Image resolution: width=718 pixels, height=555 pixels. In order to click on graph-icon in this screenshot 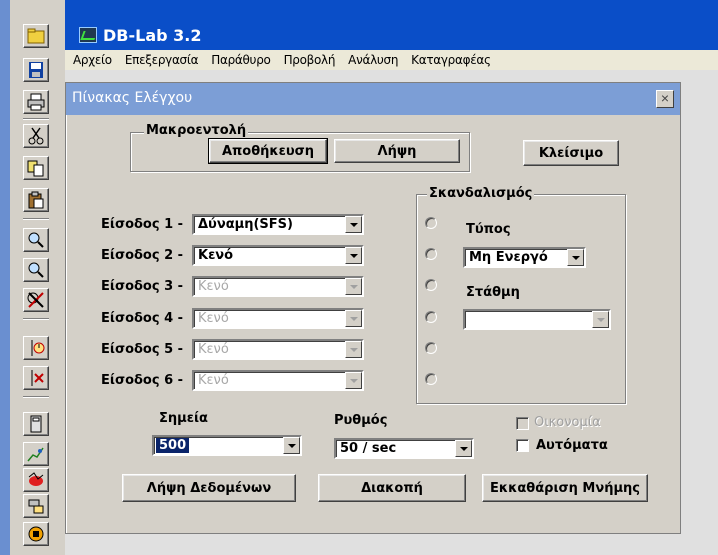, I will do `click(36, 454)`.